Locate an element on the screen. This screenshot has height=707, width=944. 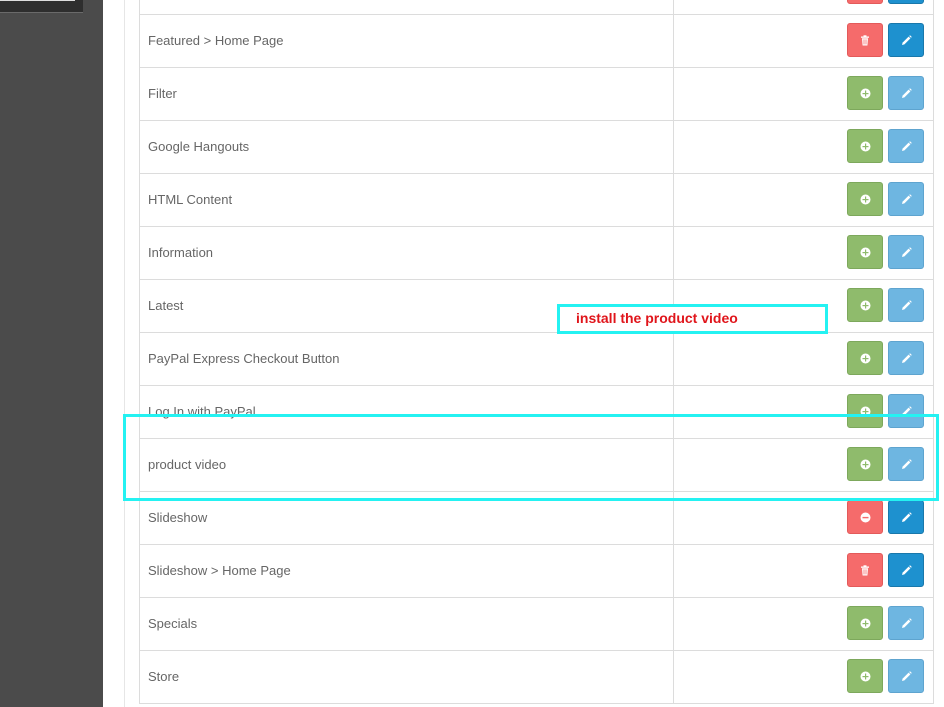
sidebar-menu-item is located at coordinates (41, 6).